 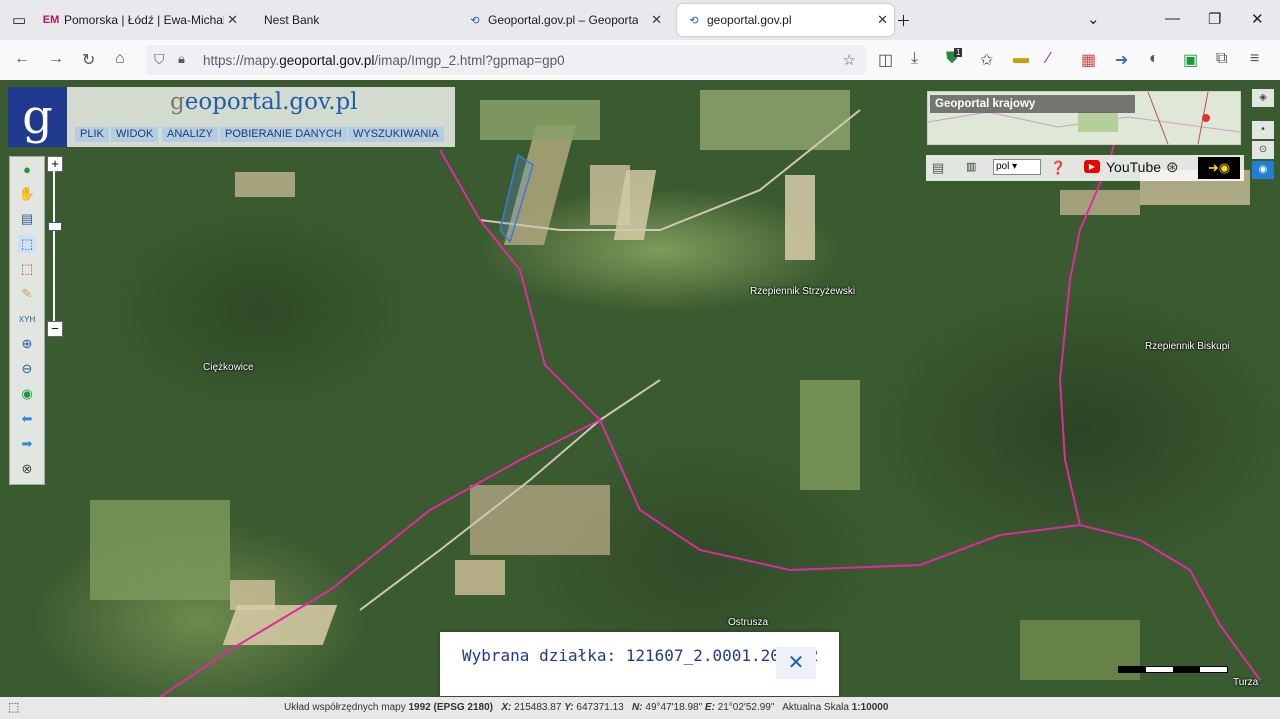 I want to click on previous-view-icon: ⬅, so click(x=27, y=419).